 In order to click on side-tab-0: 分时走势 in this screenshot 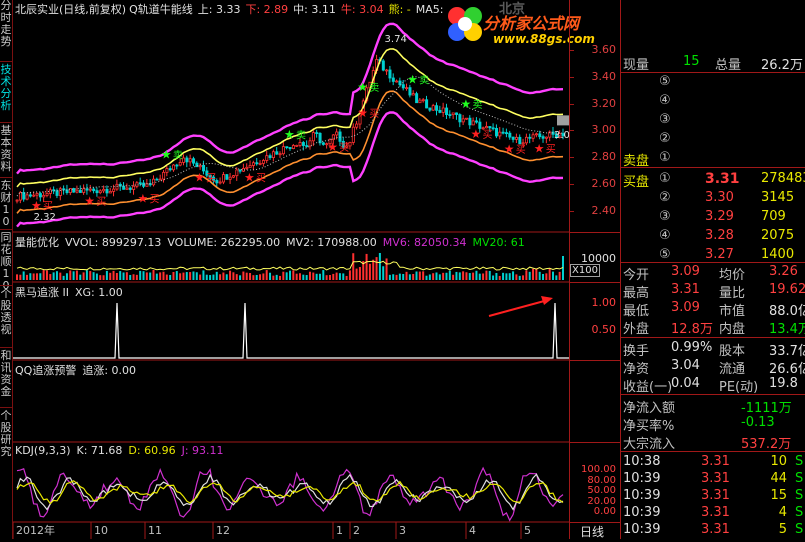, I will do `click(6, 30)`.